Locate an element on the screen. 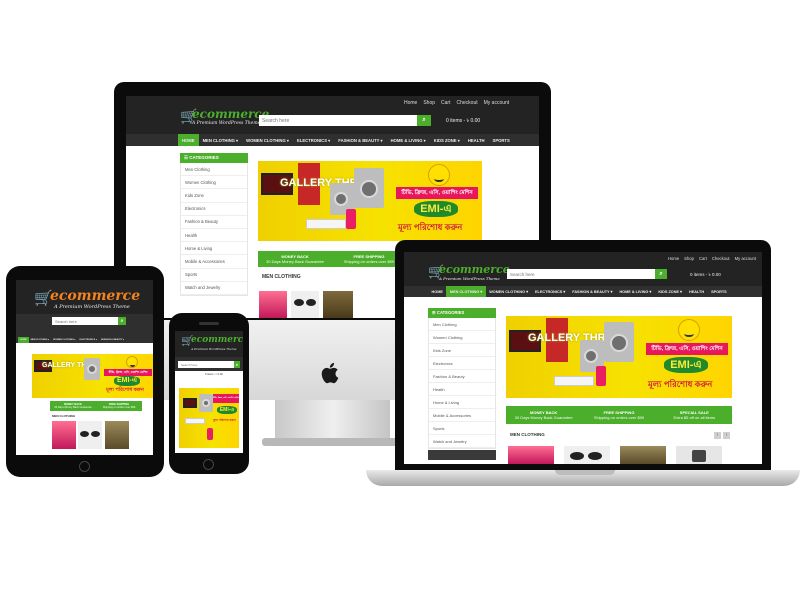 The width and height of the screenshot is (800, 600). macbook-notch is located at coordinates (585, 472).